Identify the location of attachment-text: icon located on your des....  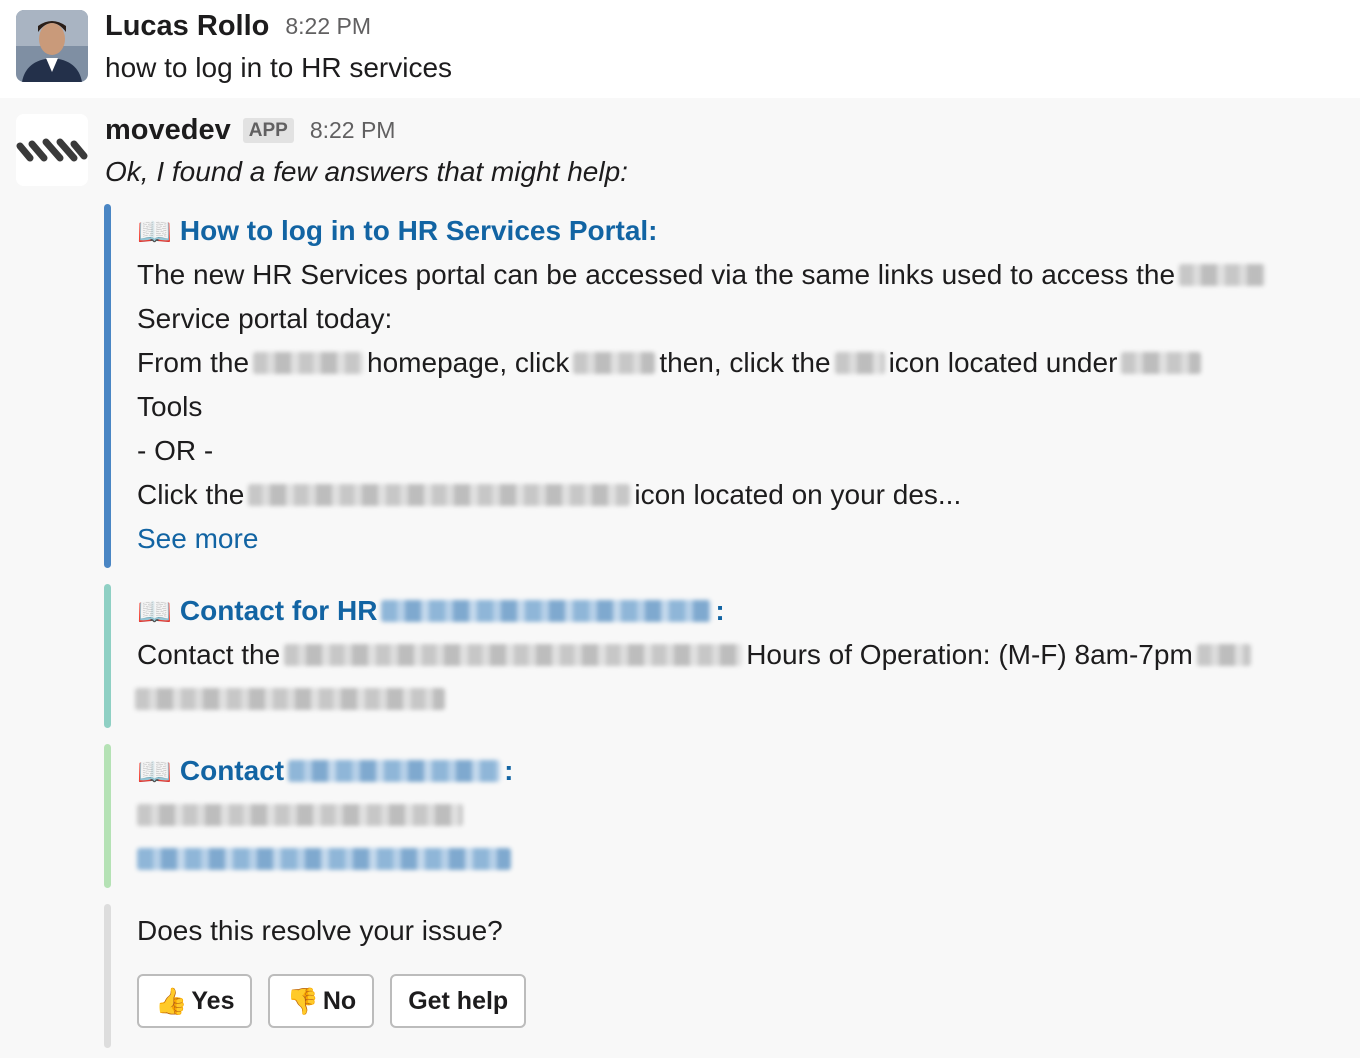
(798, 494).